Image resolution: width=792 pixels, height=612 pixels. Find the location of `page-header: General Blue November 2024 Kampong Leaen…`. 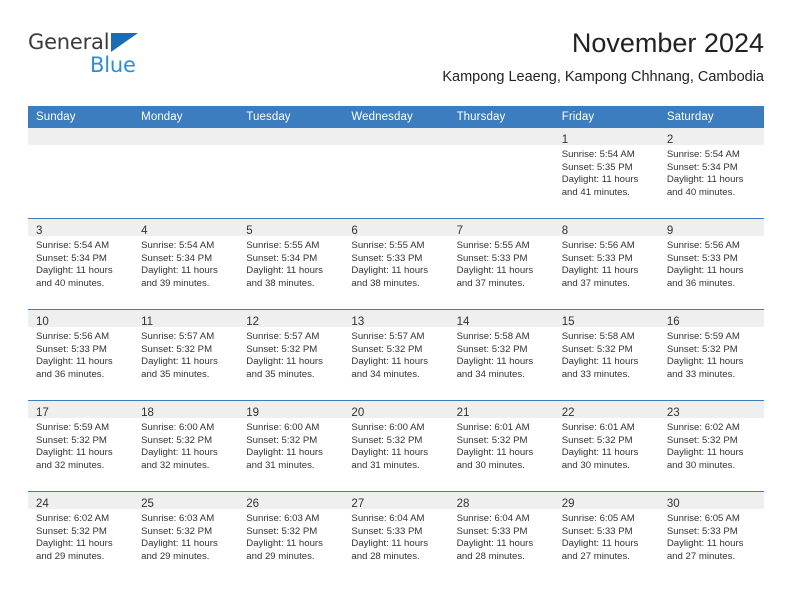

page-header: General Blue November 2024 Kampong Leaen… is located at coordinates (396, 64).